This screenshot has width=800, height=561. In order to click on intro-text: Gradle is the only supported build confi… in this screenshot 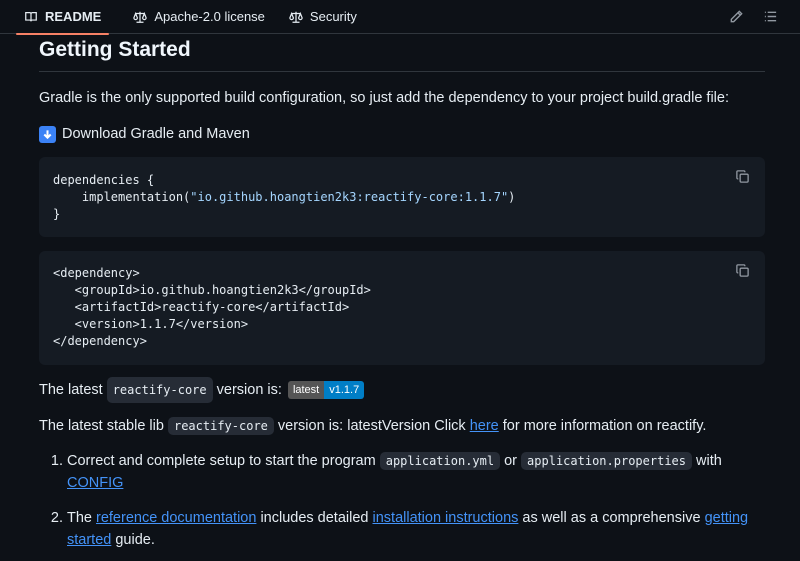, I will do `click(384, 98)`.